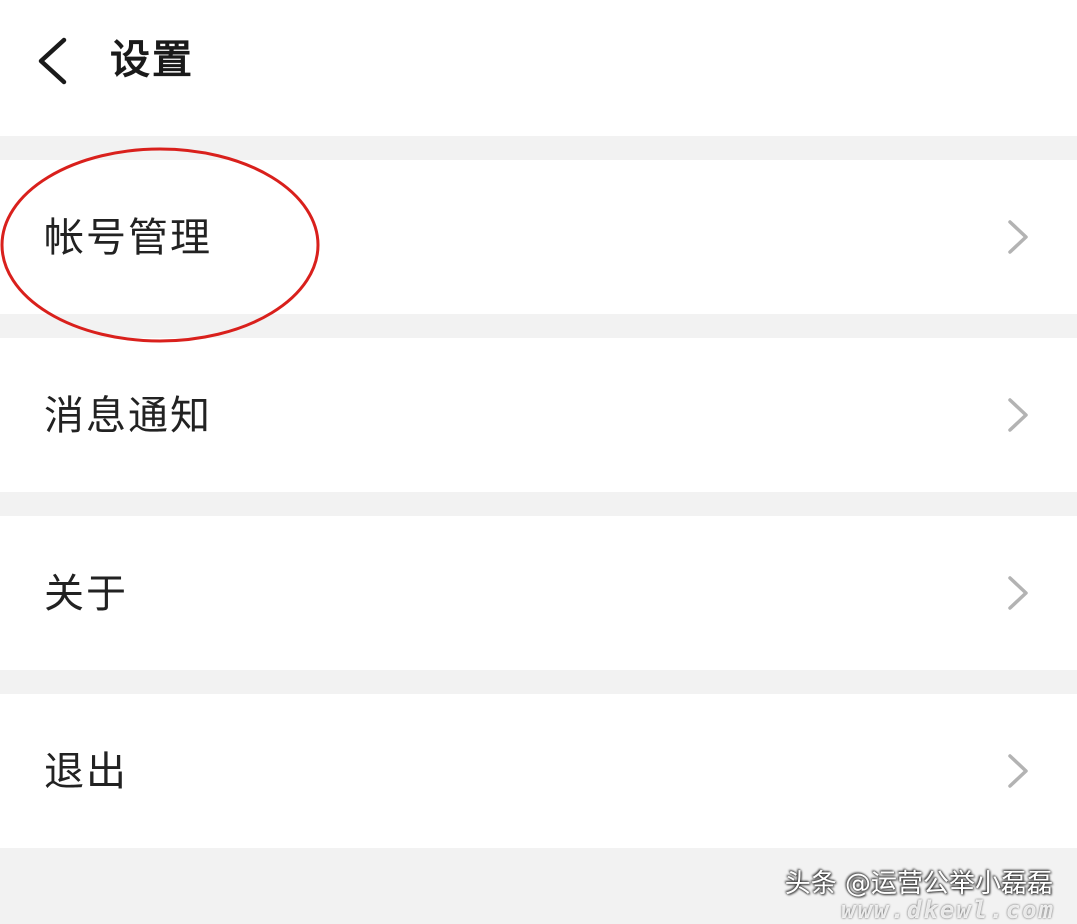 The height and width of the screenshot is (924, 1077). I want to click on settings-item-label: 帐号管理, so click(128, 238).